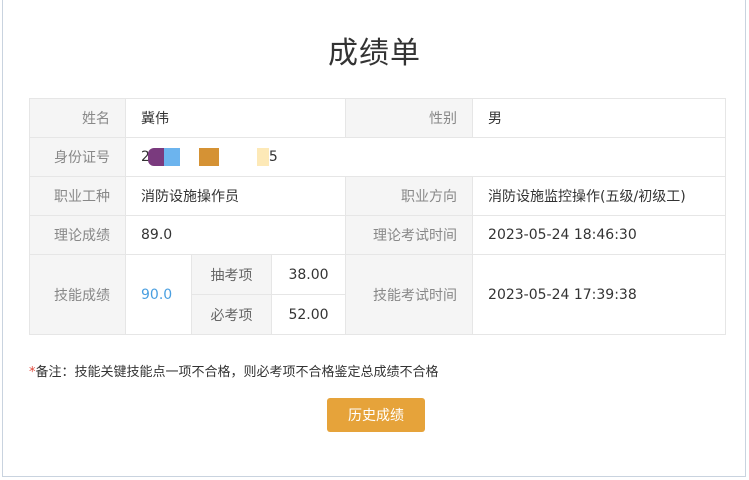 The height and width of the screenshot is (480, 749). Describe the element at coordinates (158, 294) in the screenshot. I see `skill-score-value: 90.0` at that location.